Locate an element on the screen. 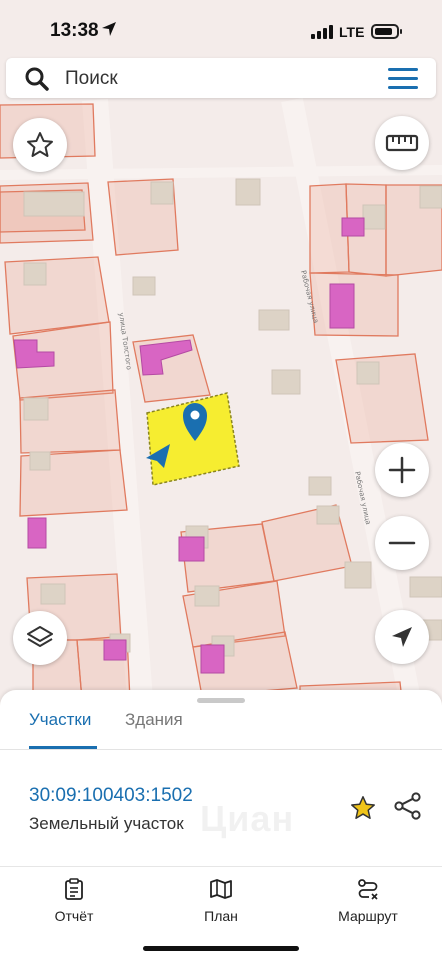 The height and width of the screenshot is (960, 442). tab-buildings: Здания is located at coordinates (154, 729).